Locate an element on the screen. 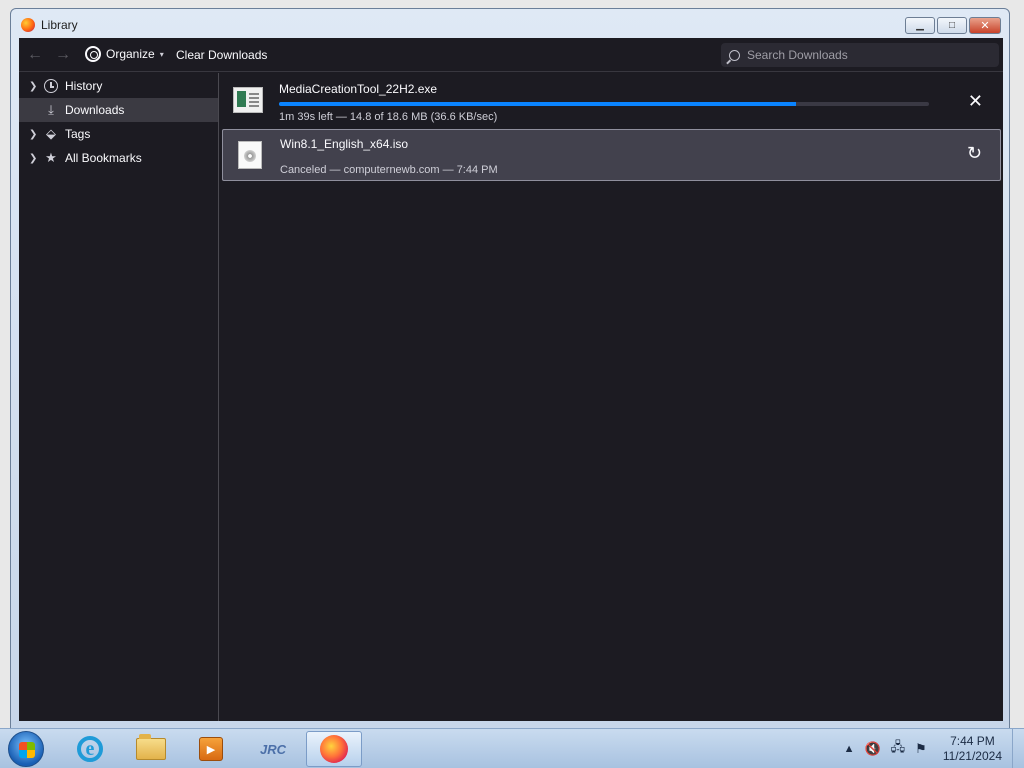 Image resolution: width=1024 pixels, height=768 pixels. show-desktop-button is located at coordinates (1018, 748).